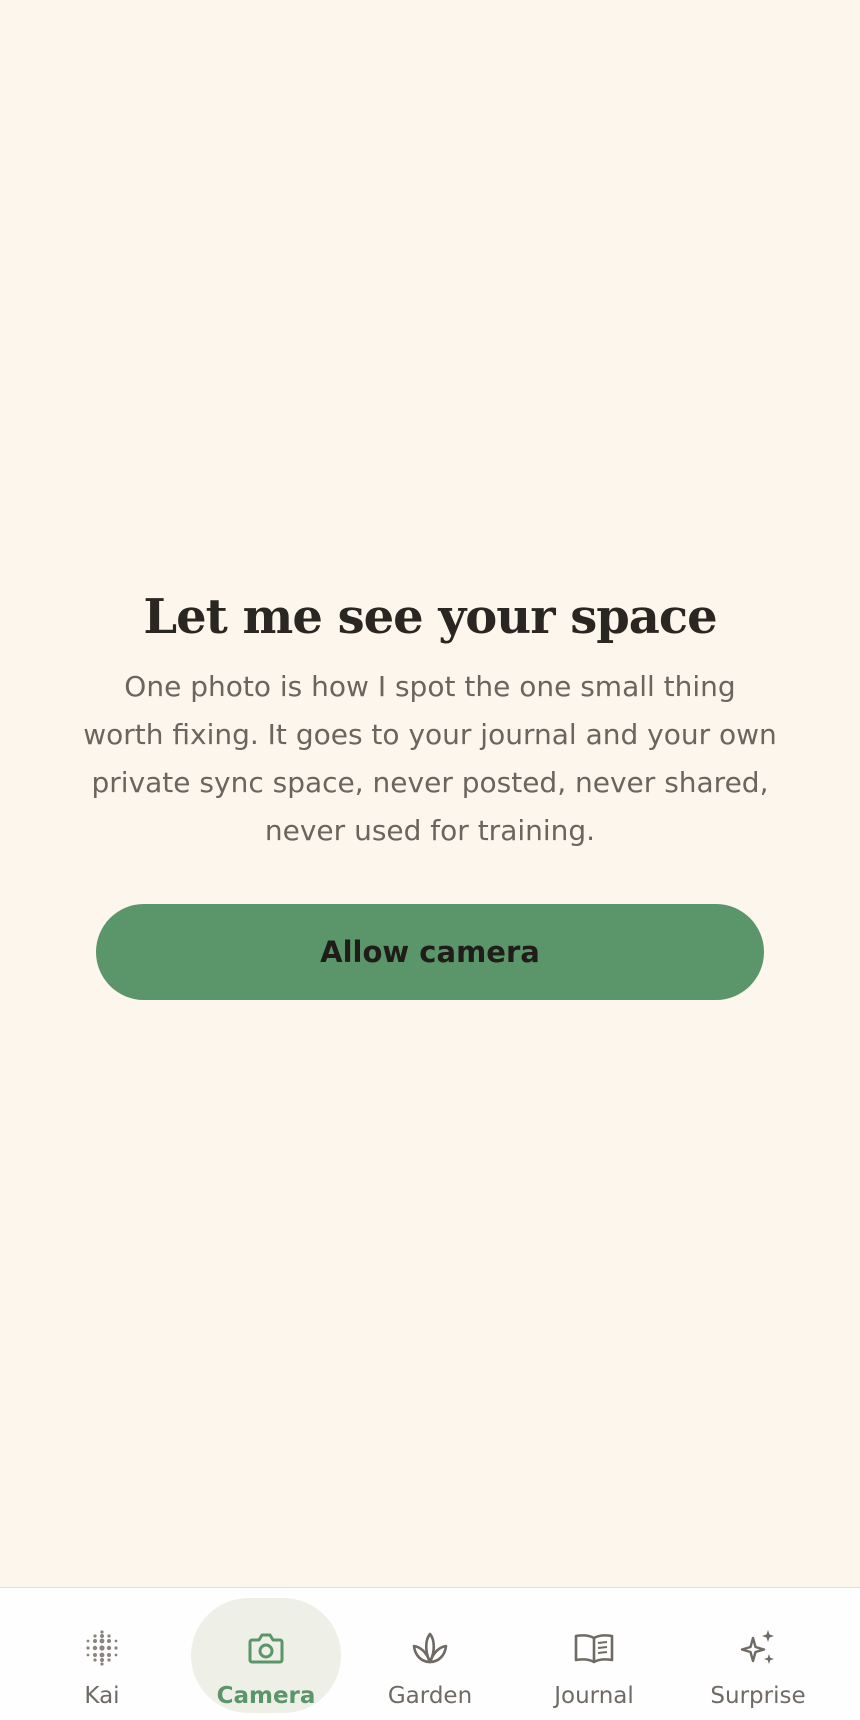  What do you see at coordinates (102, 1648) in the screenshot?
I see `dot-grid-icon` at bounding box center [102, 1648].